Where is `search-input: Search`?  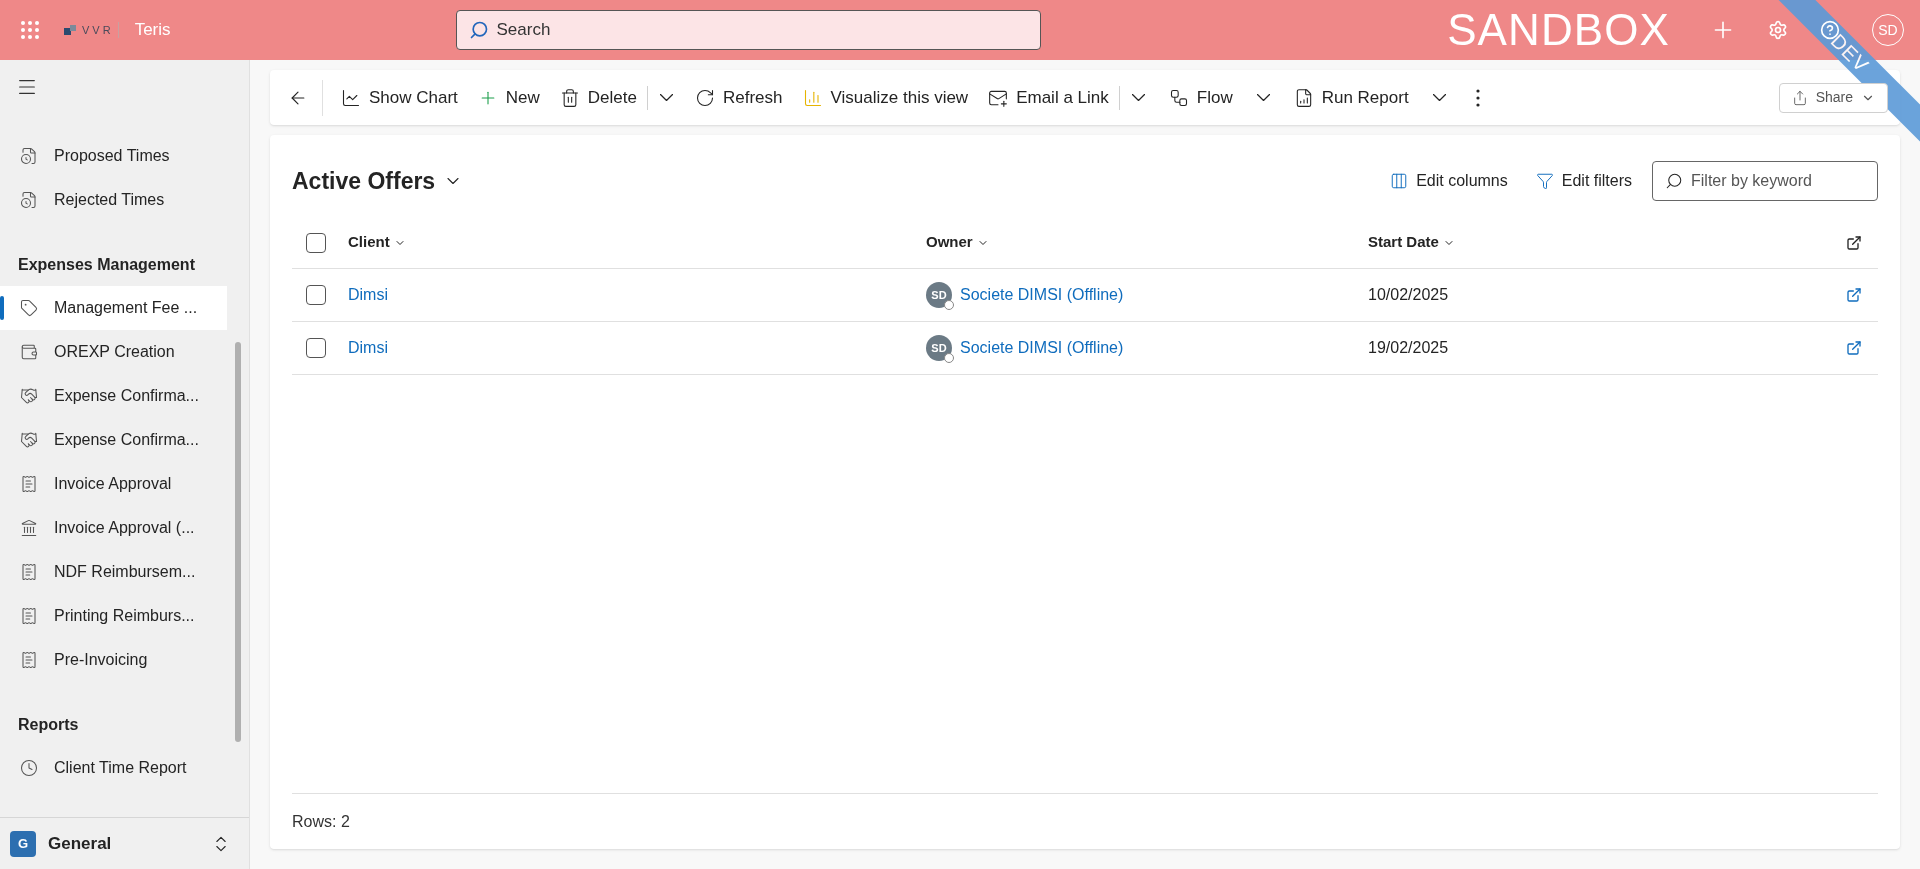
search-input: Search is located at coordinates (762, 30).